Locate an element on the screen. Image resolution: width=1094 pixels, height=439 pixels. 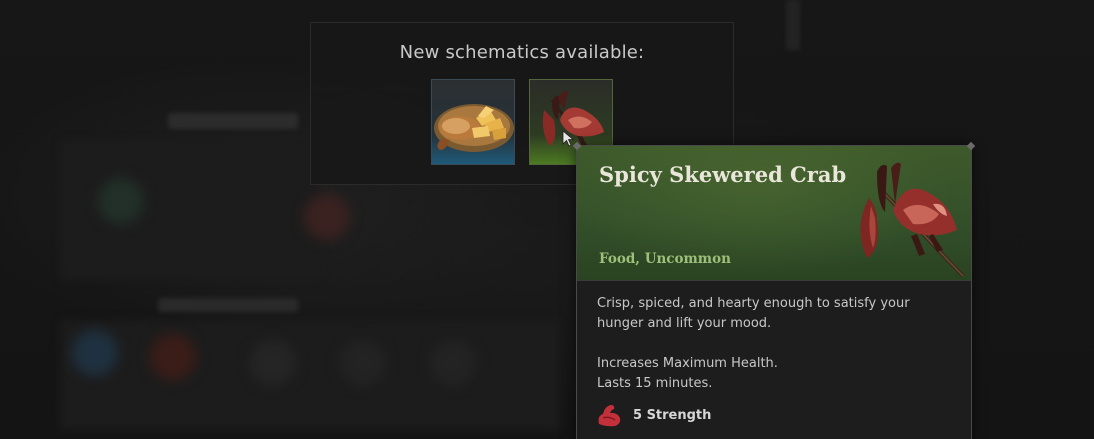
item-type: Food, Uncommon is located at coordinates (665, 259).